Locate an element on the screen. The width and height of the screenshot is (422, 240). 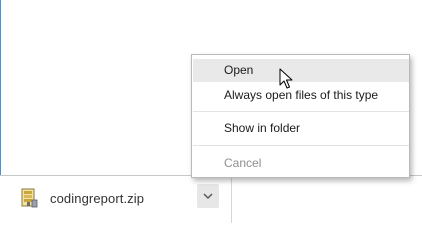
download-item: codingreport.zip is located at coordinates (116, 199).